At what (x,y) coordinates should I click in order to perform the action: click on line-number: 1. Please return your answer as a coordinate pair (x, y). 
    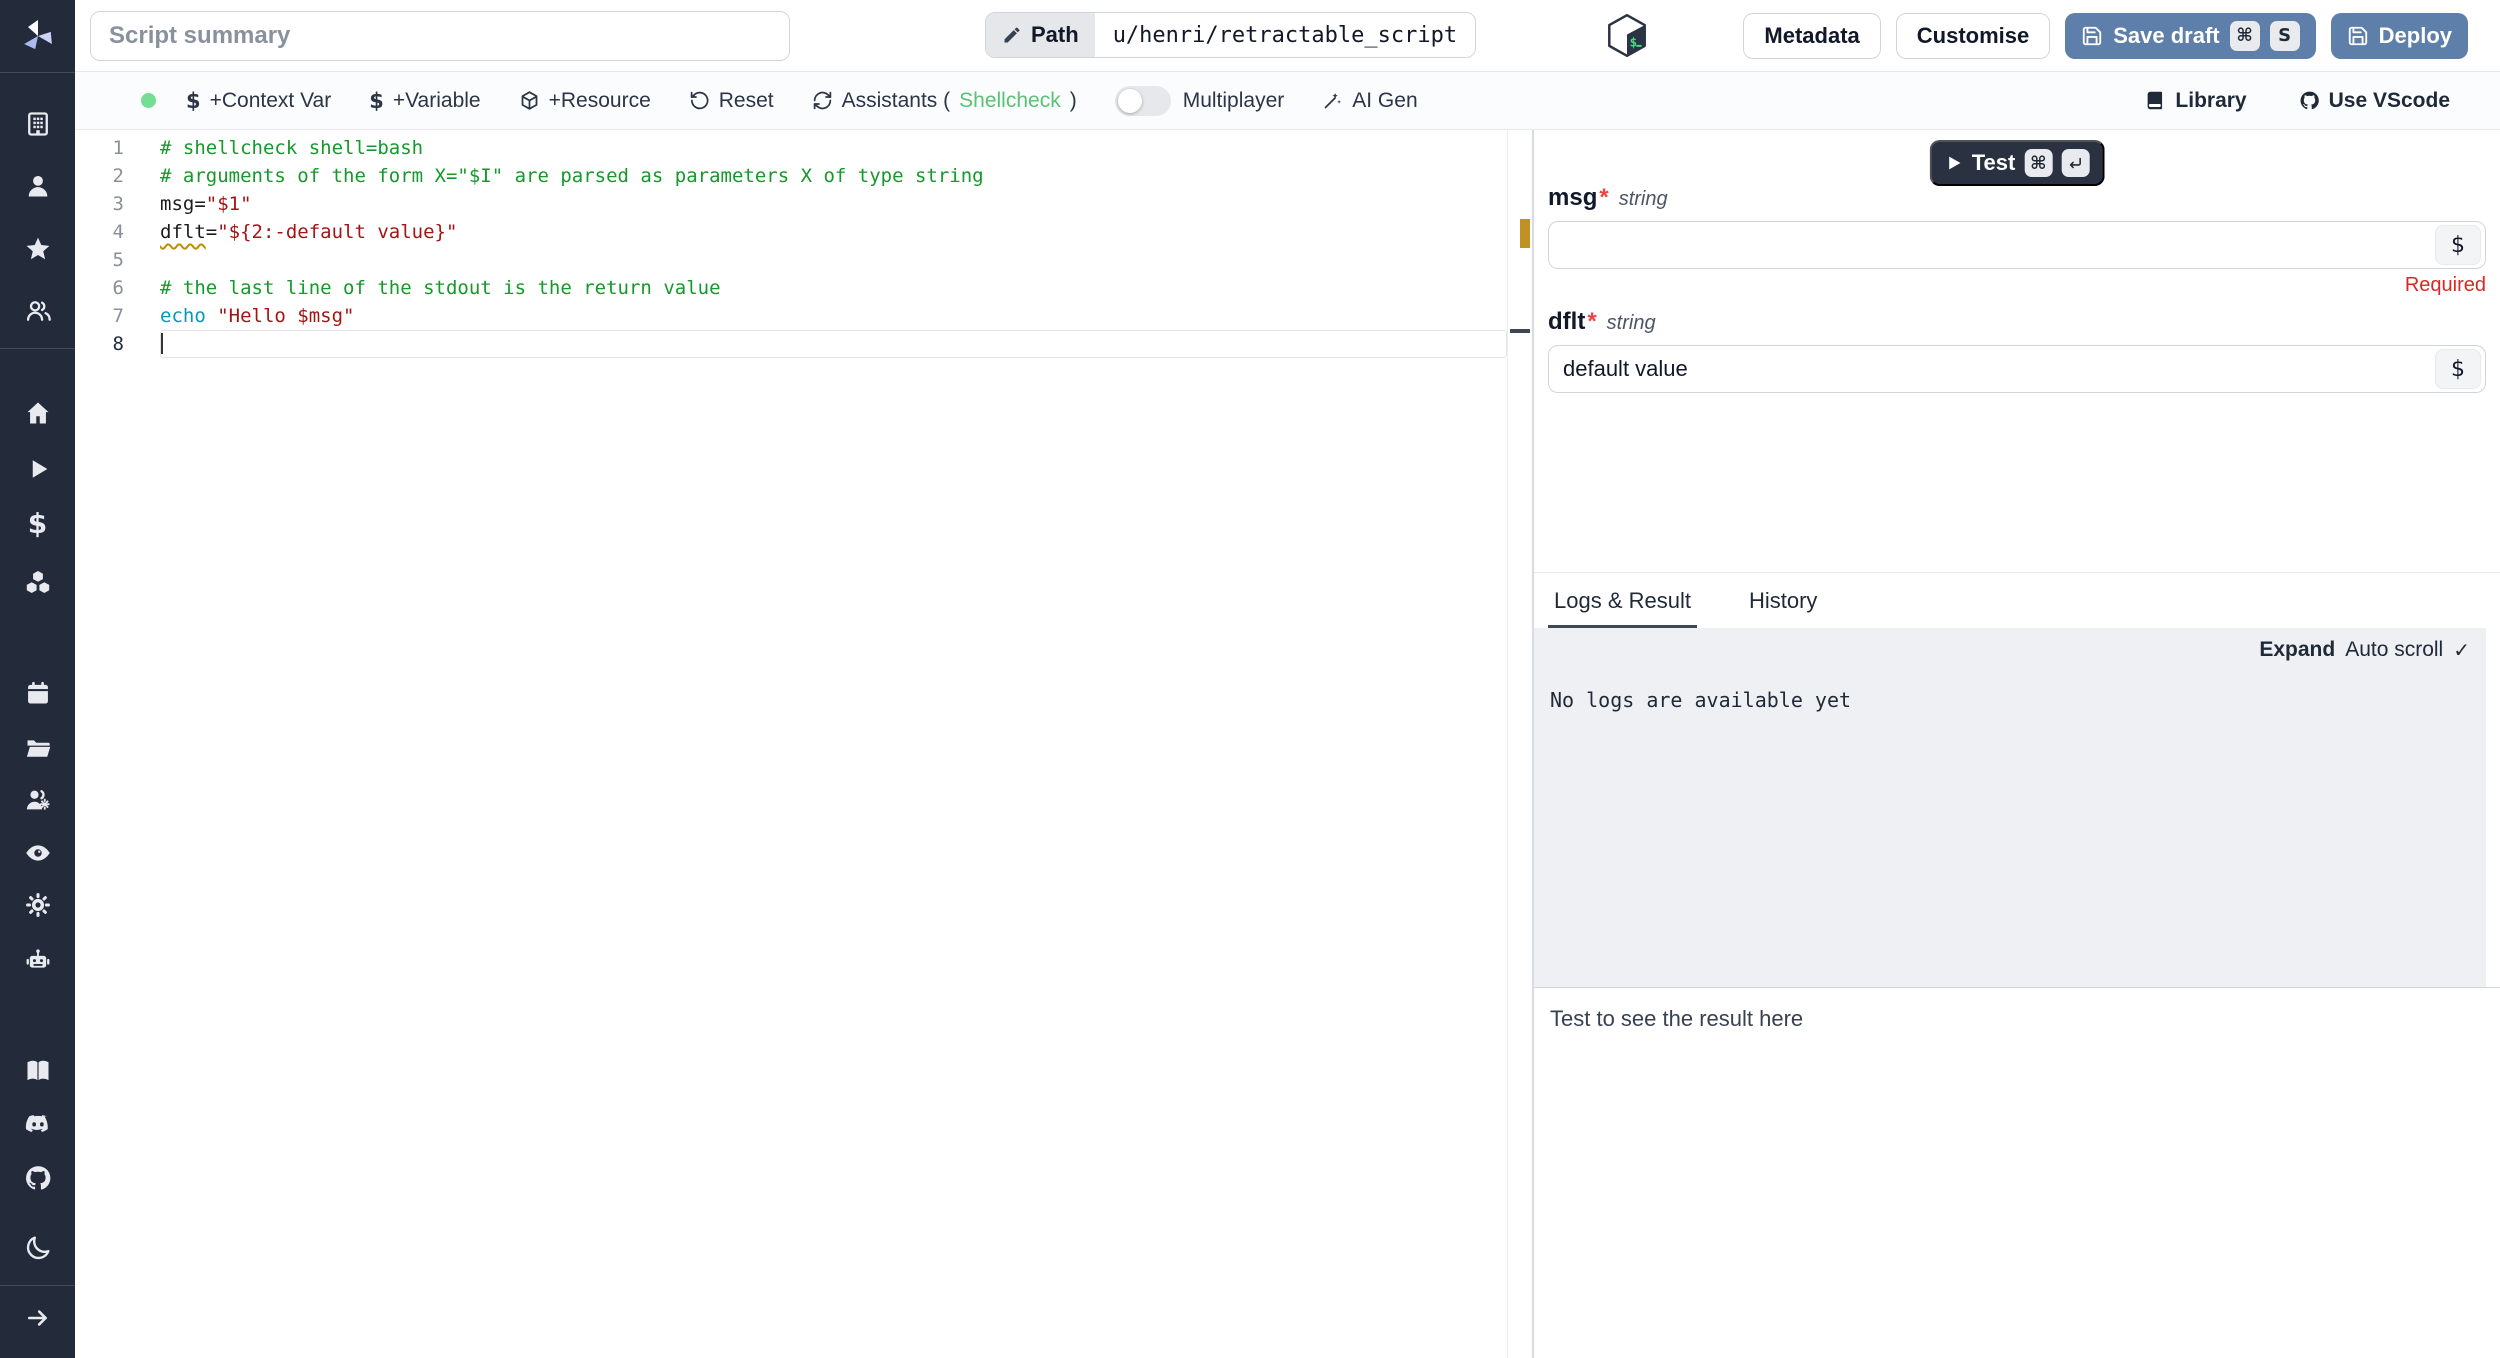
    Looking at the image, I should click on (118, 148).